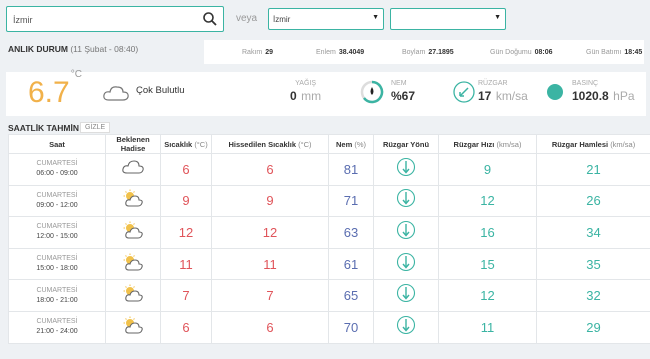 The image size is (650, 359). Describe the element at coordinates (186, 295) in the screenshot. I see `temp-cell: 7` at that location.